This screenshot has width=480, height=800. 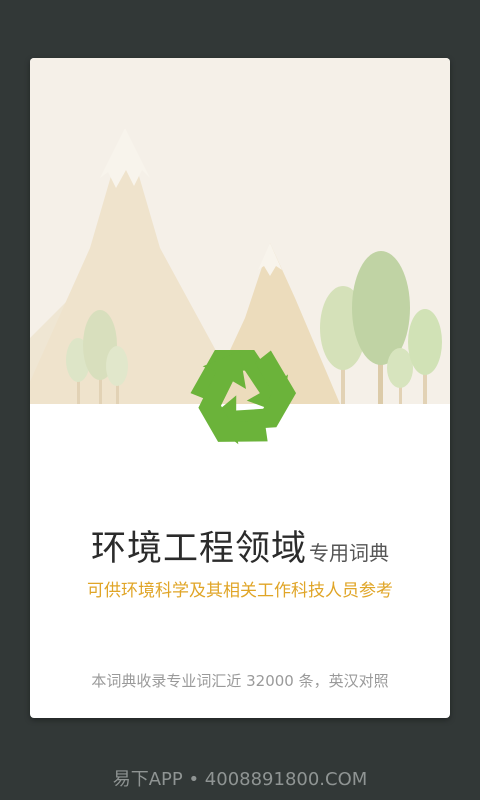 What do you see at coordinates (240, 779) in the screenshot?
I see `footer-branding: 易下APP • 4008891800.COM` at bounding box center [240, 779].